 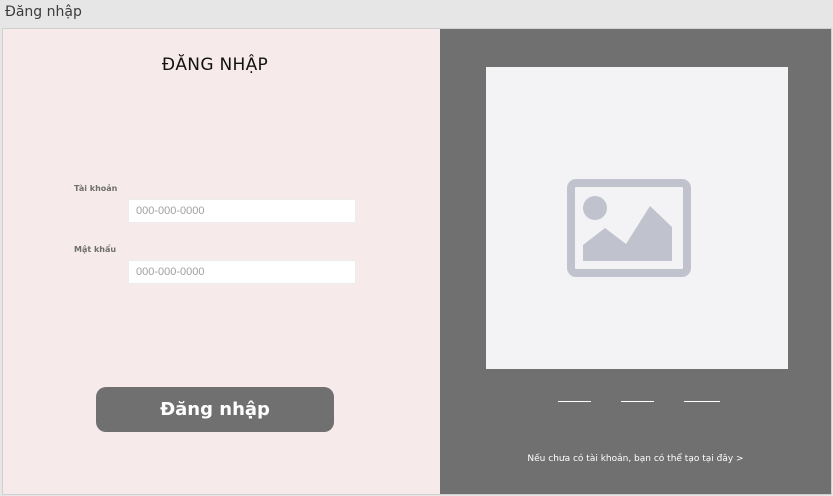 What do you see at coordinates (43, 12) in the screenshot?
I see `window-title: Đăng nhập` at bounding box center [43, 12].